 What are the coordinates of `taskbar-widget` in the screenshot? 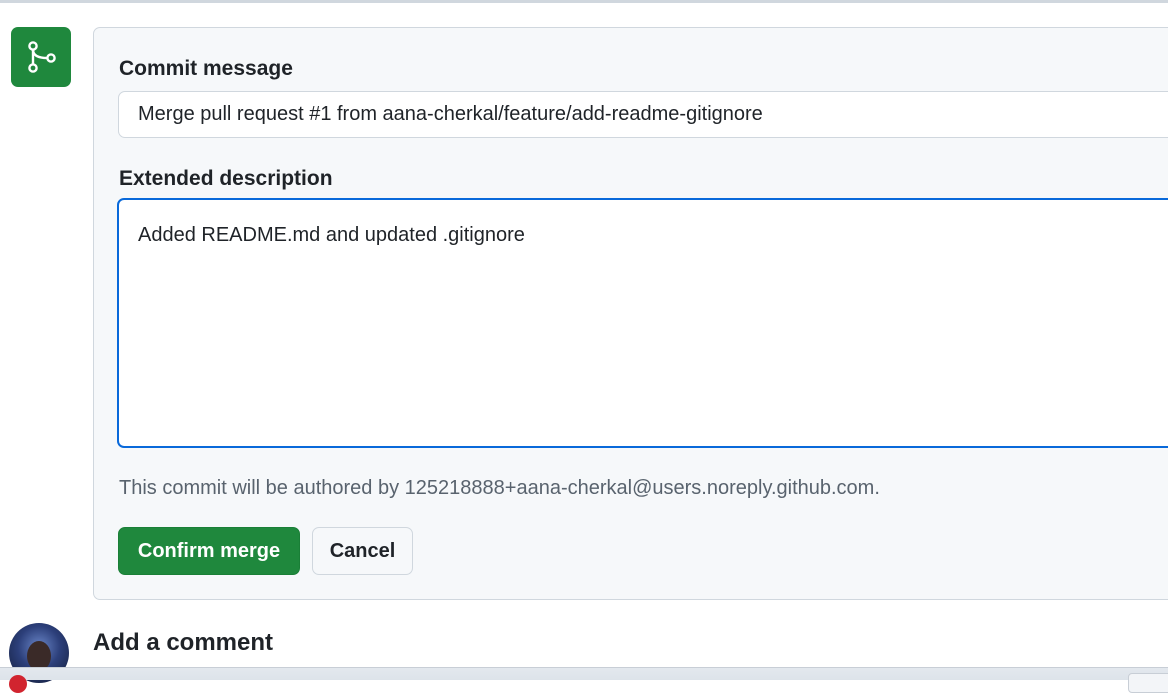 It's located at (1148, 683).